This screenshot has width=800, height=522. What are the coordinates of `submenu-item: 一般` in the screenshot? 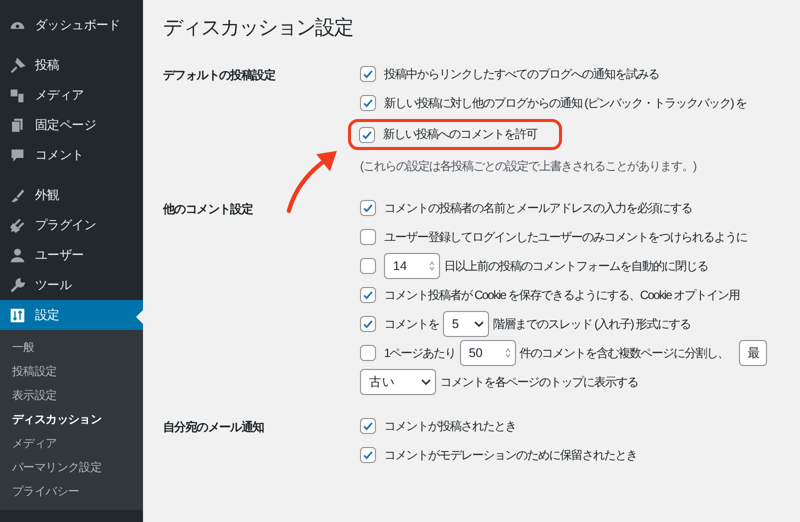 It's located at (71, 348).